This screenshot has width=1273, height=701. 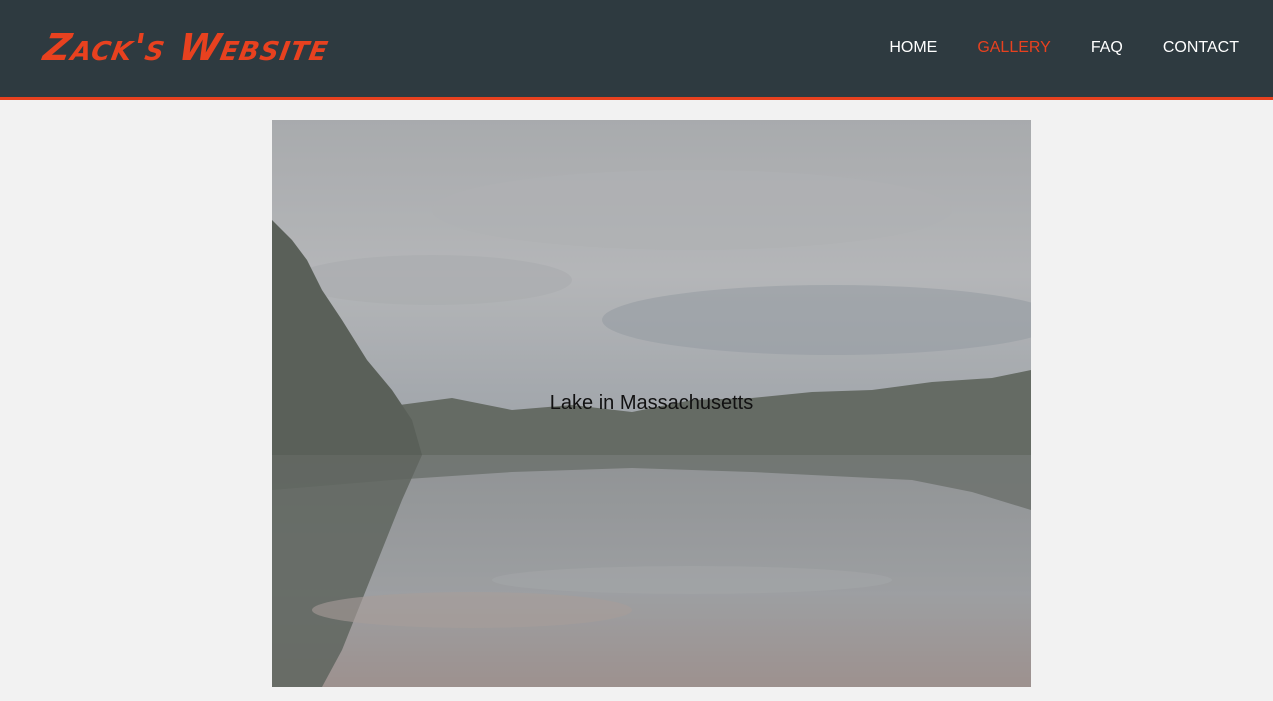 I want to click on main-nav: HOME GALLERY FAQ CONTACT, so click(x=1044, y=48).